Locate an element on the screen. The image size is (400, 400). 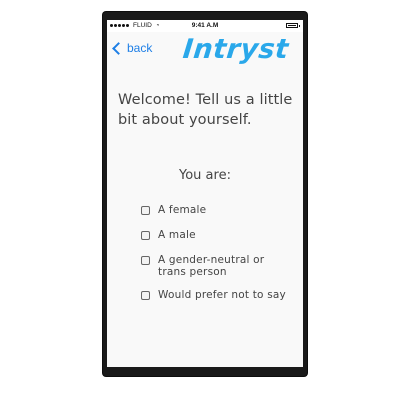
option-label: A female is located at coordinates (182, 210).